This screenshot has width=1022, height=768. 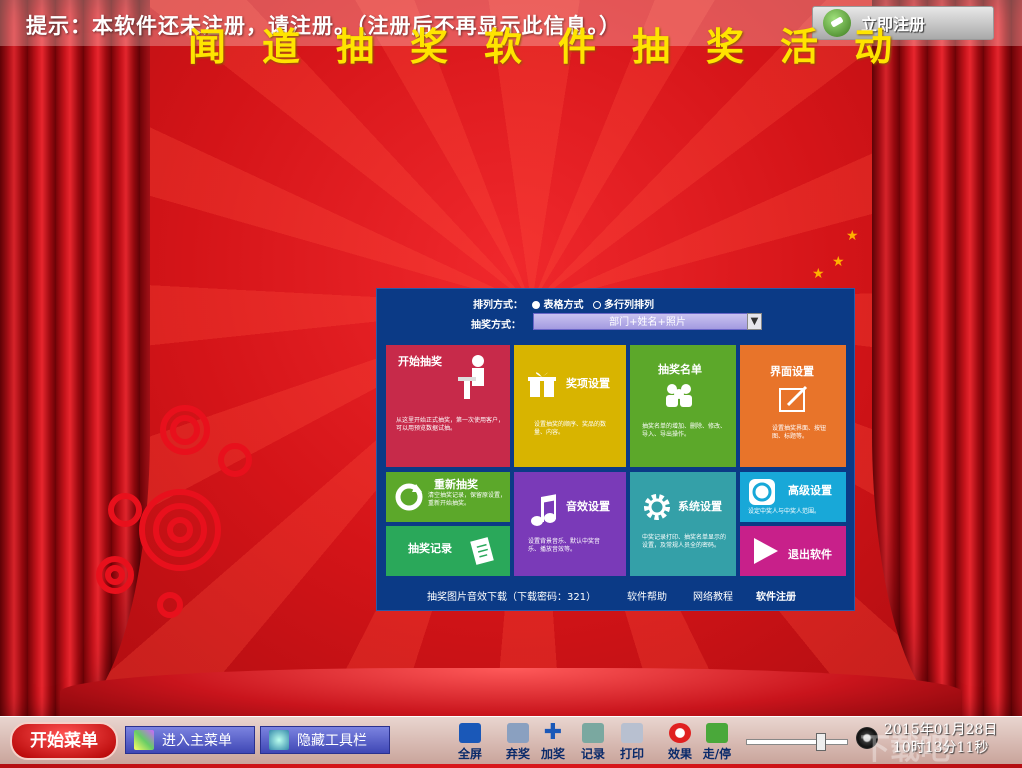 What do you see at coordinates (680, 733) in the screenshot?
I see `effect-gauge-icon` at bounding box center [680, 733].